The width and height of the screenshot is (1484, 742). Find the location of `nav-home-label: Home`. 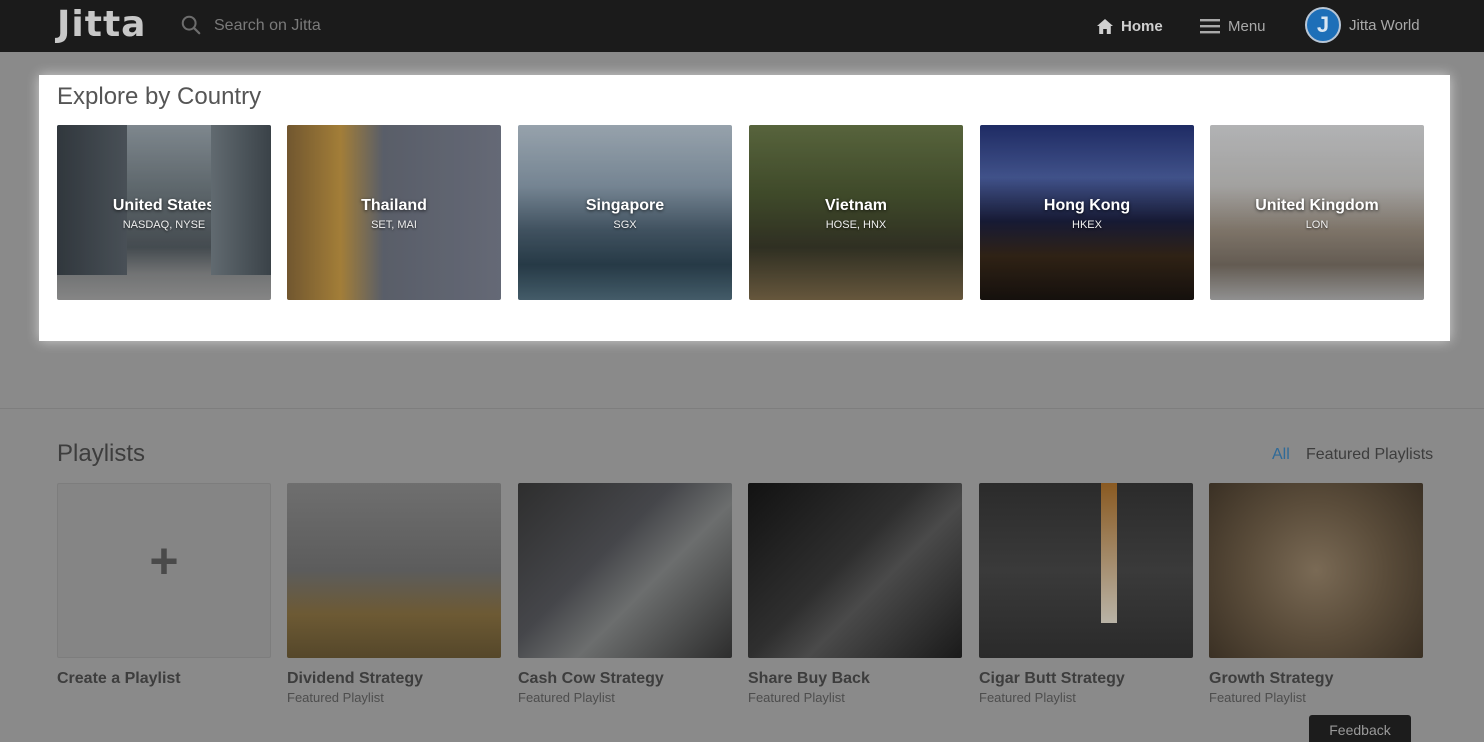

nav-home-label: Home is located at coordinates (1142, 26).